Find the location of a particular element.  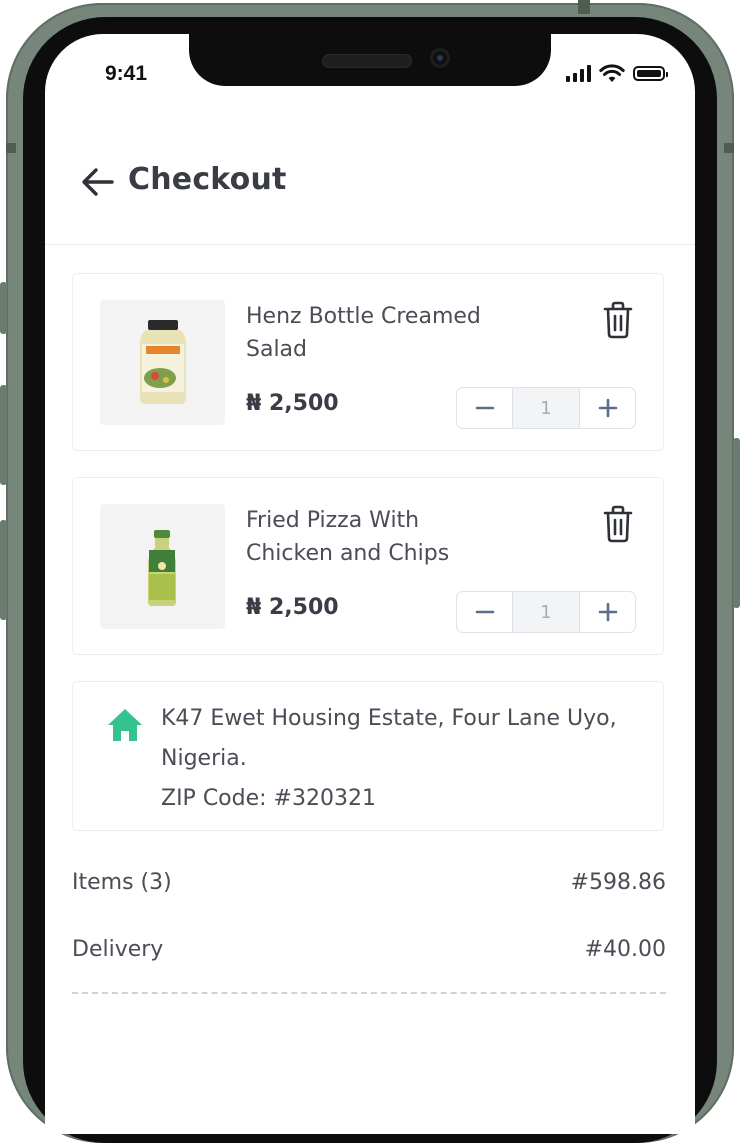

wifi-icon is located at coordinates (612, 73).